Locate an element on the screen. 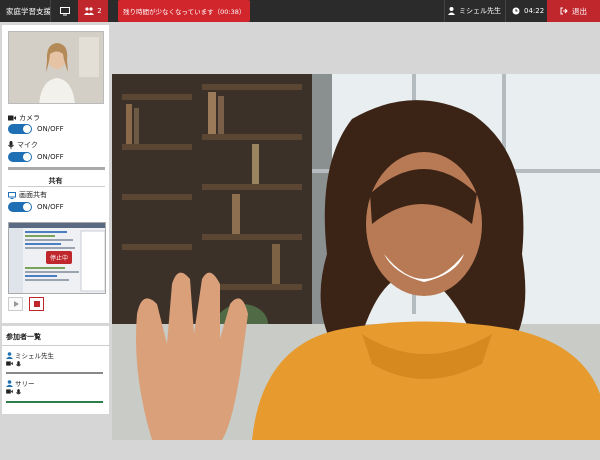  screen-share-preview: 停止中 is located at coordinates (57, 258).